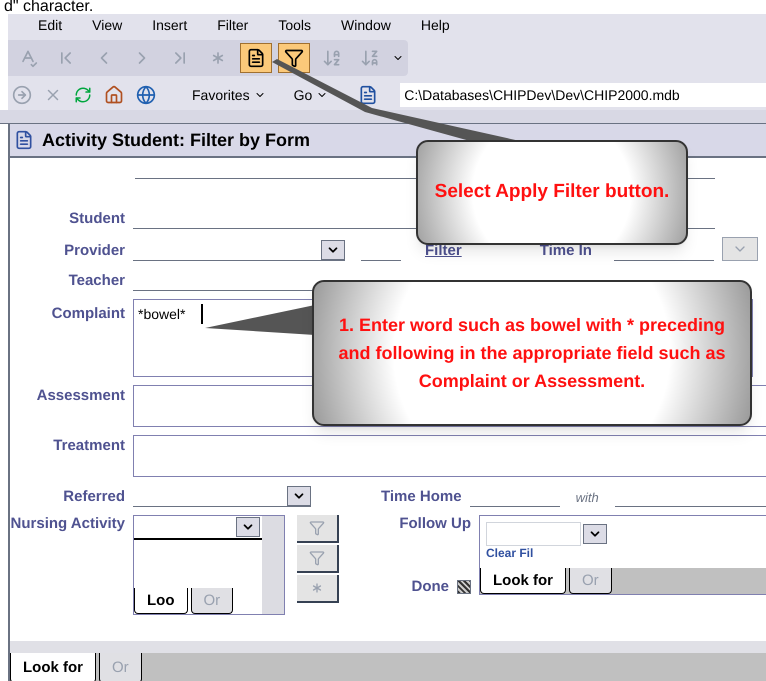 The width and height of the screenshot is (766, 681). Describe the element at coordinates (449, 456) in the screenshot. I see `treatment-field` at that location.